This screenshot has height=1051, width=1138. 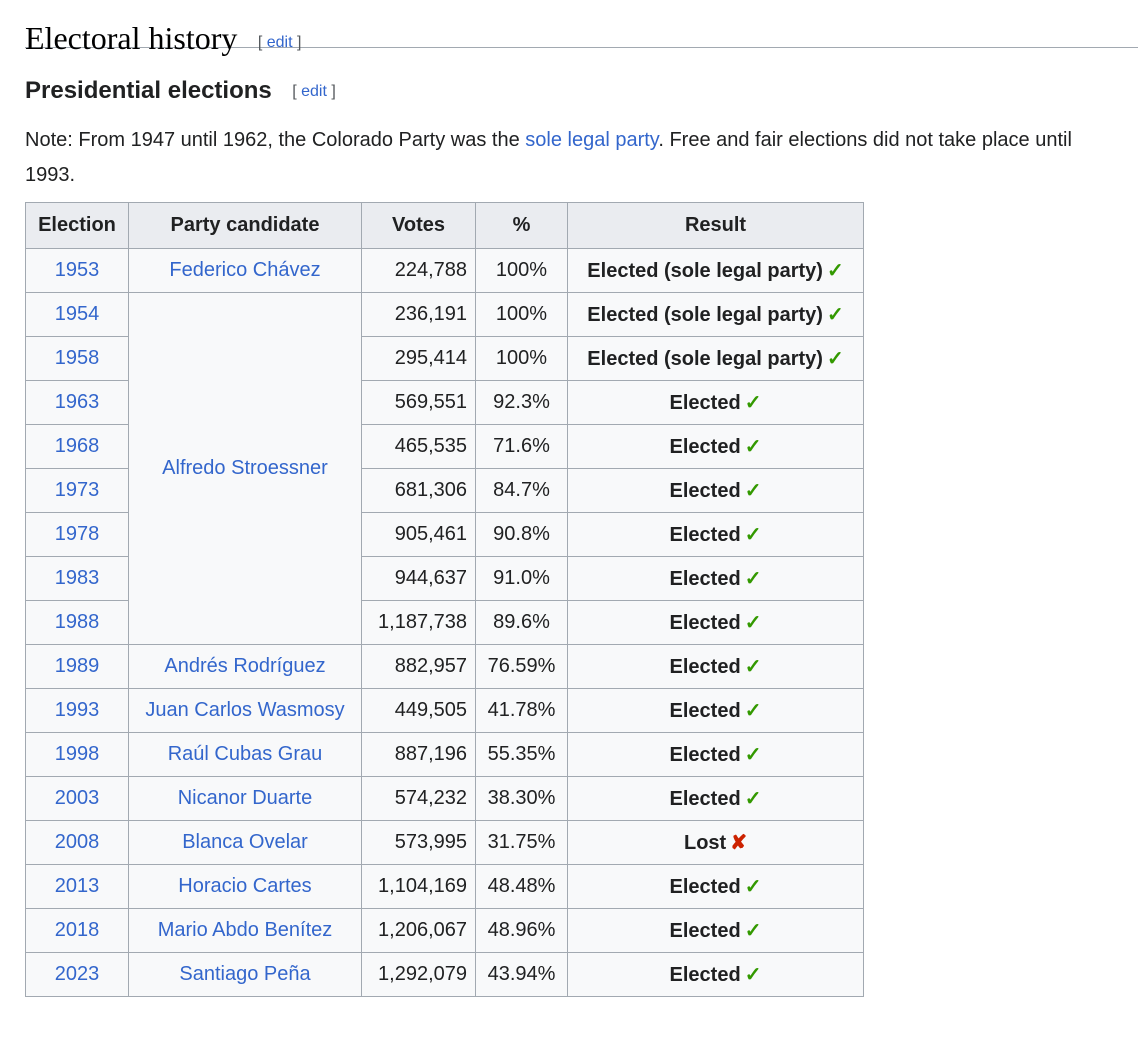 I want to click on table-row: 2008 Blanca Ovelar 573,995 31.75% Lost ✘, so click(x=444, y=842).